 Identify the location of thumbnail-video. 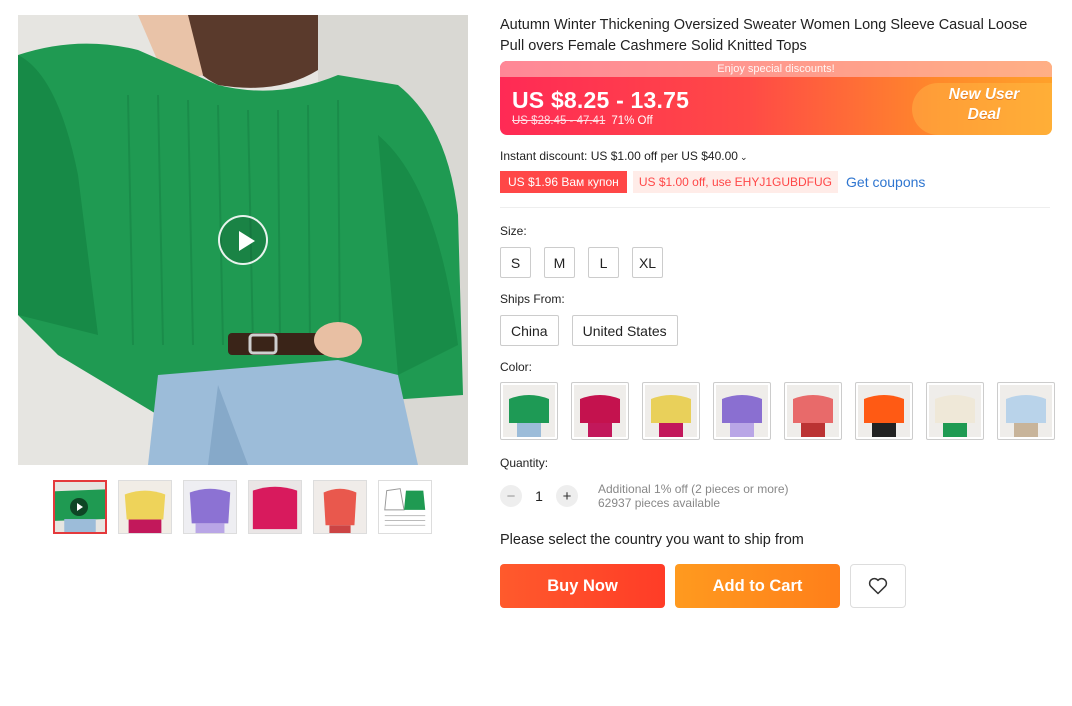
(80, 507).